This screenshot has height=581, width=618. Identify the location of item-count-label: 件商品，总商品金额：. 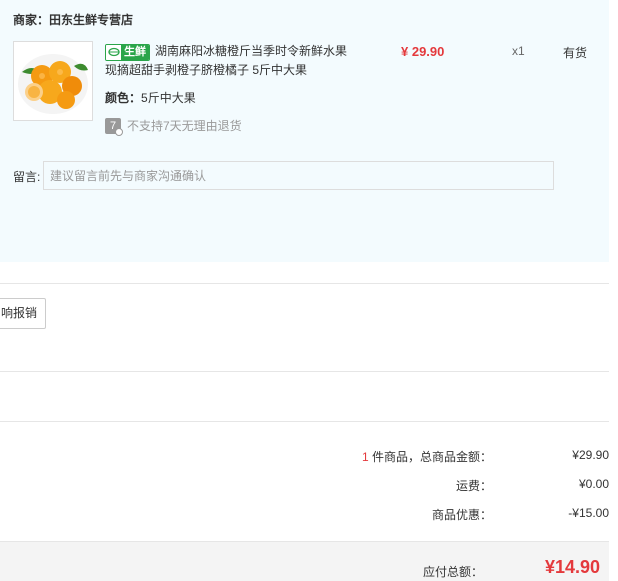
(430, 457).